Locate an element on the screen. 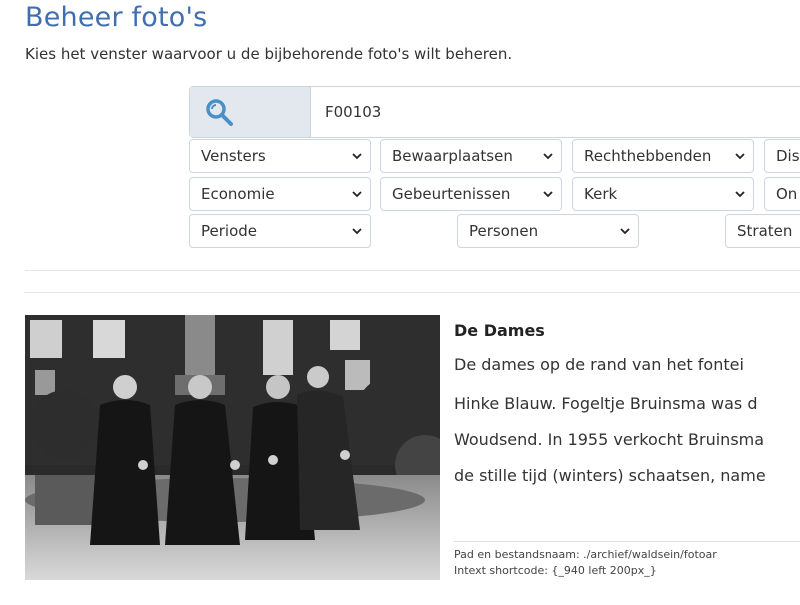 This screenshot has height=605, width=800. search-bar is located at coordinates (494, 112).